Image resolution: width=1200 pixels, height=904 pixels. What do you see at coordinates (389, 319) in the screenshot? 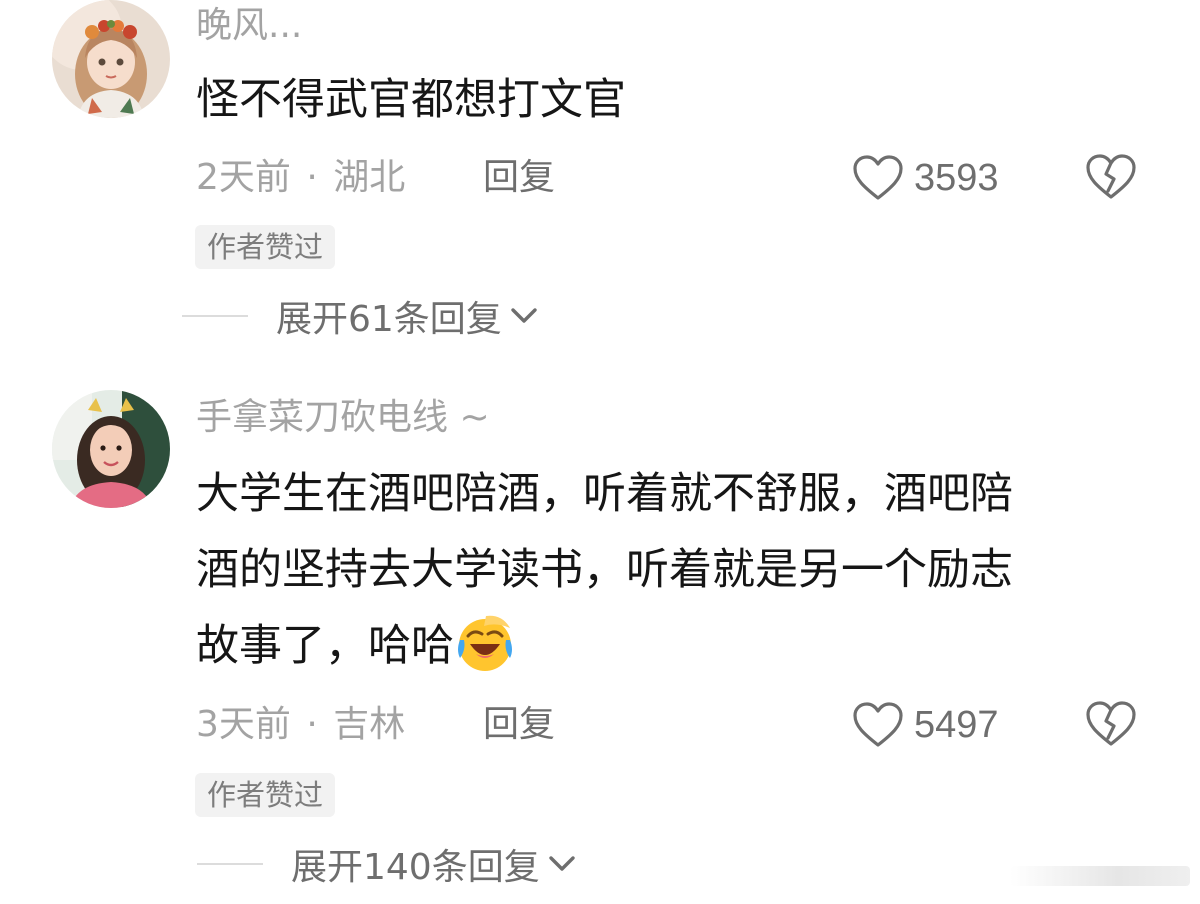
I see `expand-replies-label: 展开61条回复` at bounding box center [389, 319].